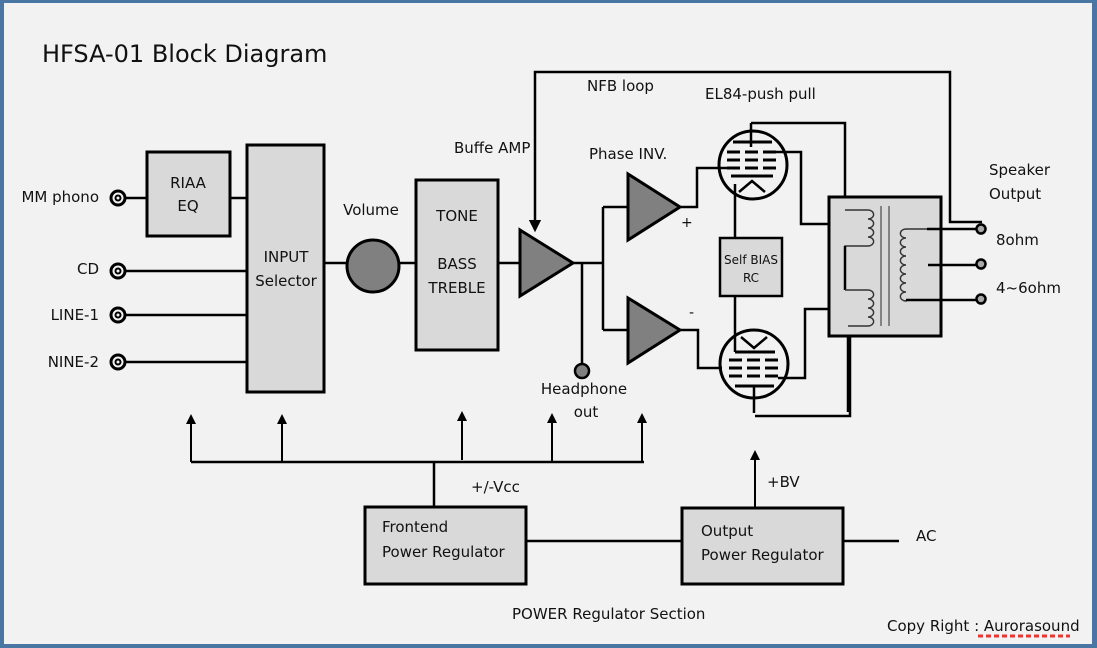 The width and height of the screenshot is (1097, 648). Describe the element at coordinates (547, 263) in the screenshot. I see `buffer-amp-triangle` at that location.